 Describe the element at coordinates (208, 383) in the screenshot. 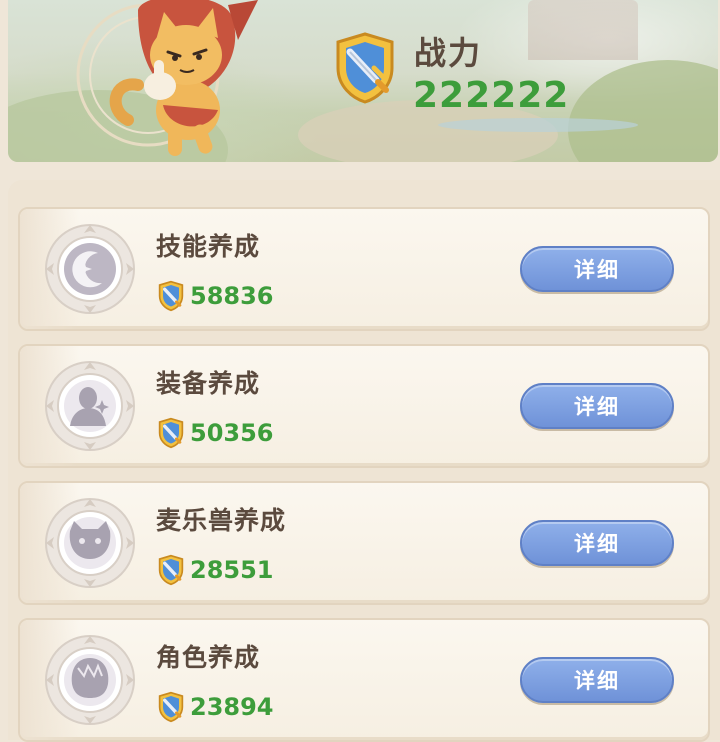

I see `card-title: 装备养成` at that location.